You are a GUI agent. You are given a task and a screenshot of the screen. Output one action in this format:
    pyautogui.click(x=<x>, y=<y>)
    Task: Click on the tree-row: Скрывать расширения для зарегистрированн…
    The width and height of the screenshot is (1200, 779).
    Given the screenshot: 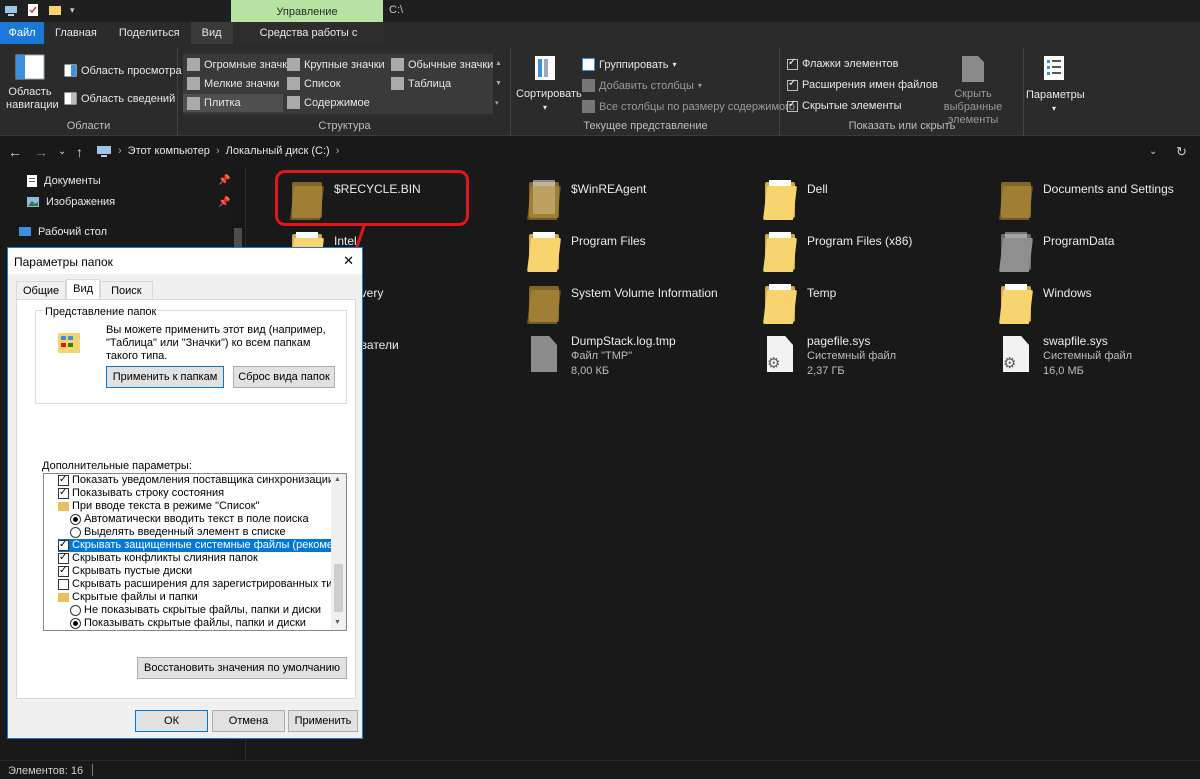 What is the action you would take?
    pyautogui.click(x=202, y=584)
    